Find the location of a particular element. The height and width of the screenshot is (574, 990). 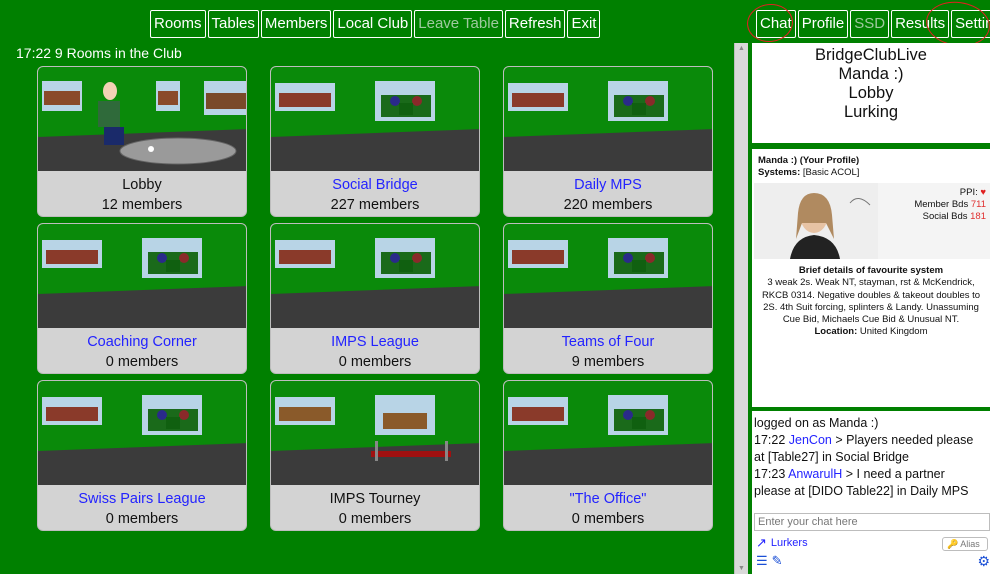

list-icon: ☰ is located at coordinates (762, 561).